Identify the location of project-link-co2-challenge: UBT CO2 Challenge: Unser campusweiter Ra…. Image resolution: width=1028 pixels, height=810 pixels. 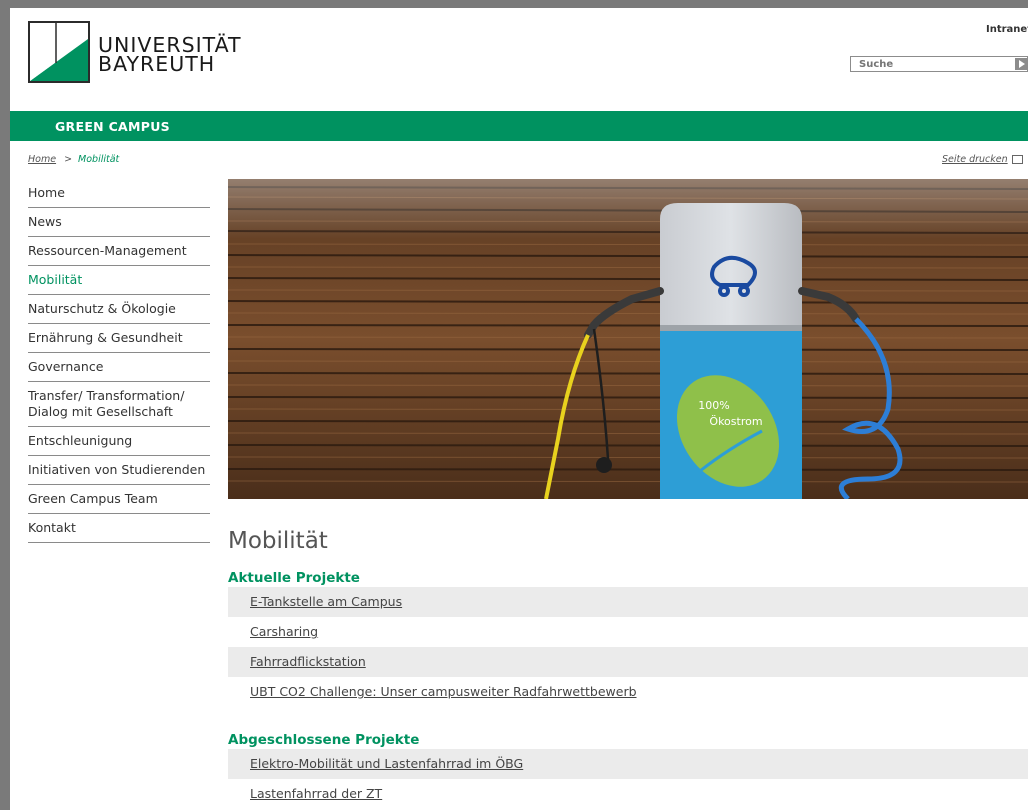
(443, 691).